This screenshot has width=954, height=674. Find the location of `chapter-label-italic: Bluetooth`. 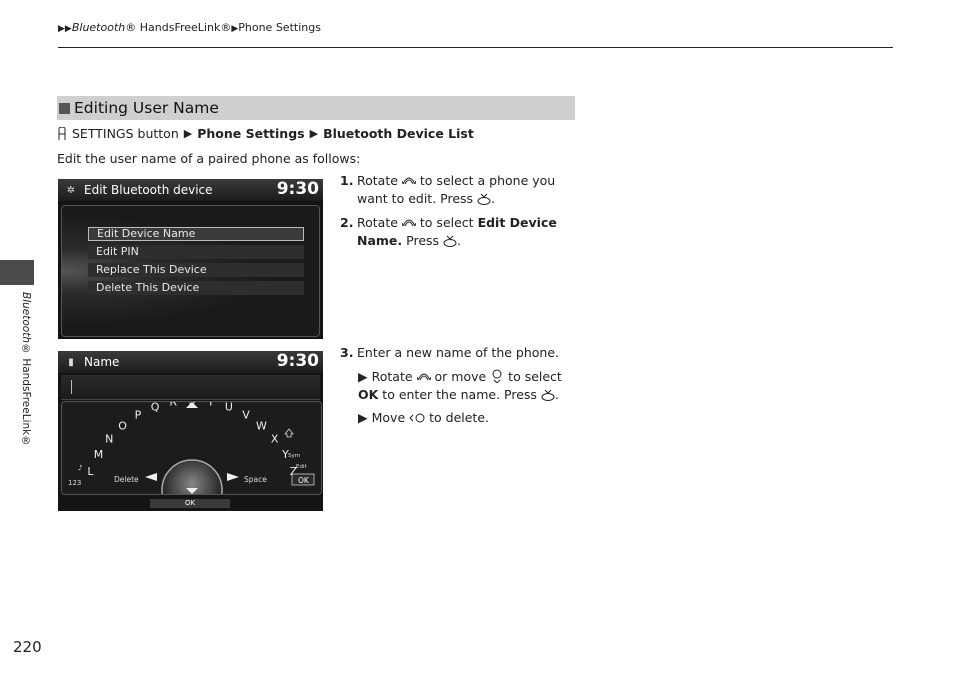

chapter-label-italic: Bluetooth is located at coordinates (26, 317).